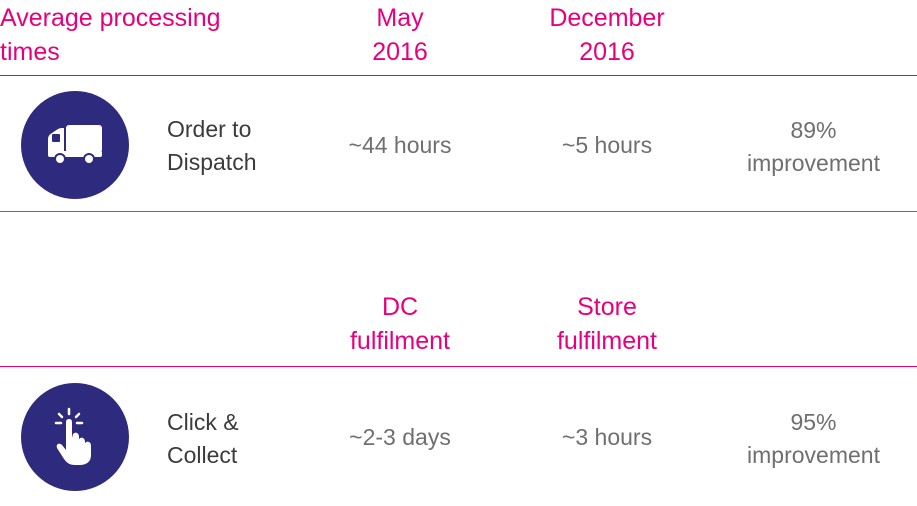 The image size is (917, 506). I want to click on delivery-truck-icon, so click(75, 145).